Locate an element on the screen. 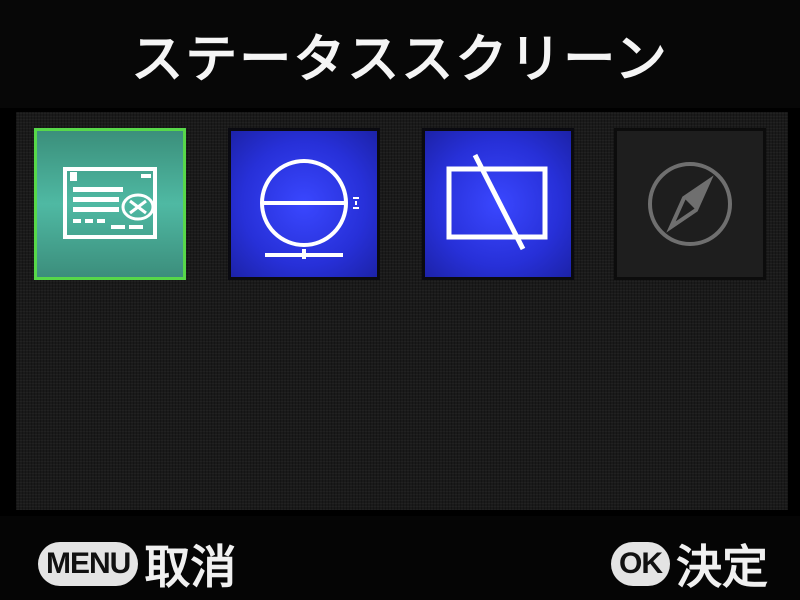 The height and width of the screenshot is (600, 800). ok-button: OK 決定 is located at coordinates (689, 564).